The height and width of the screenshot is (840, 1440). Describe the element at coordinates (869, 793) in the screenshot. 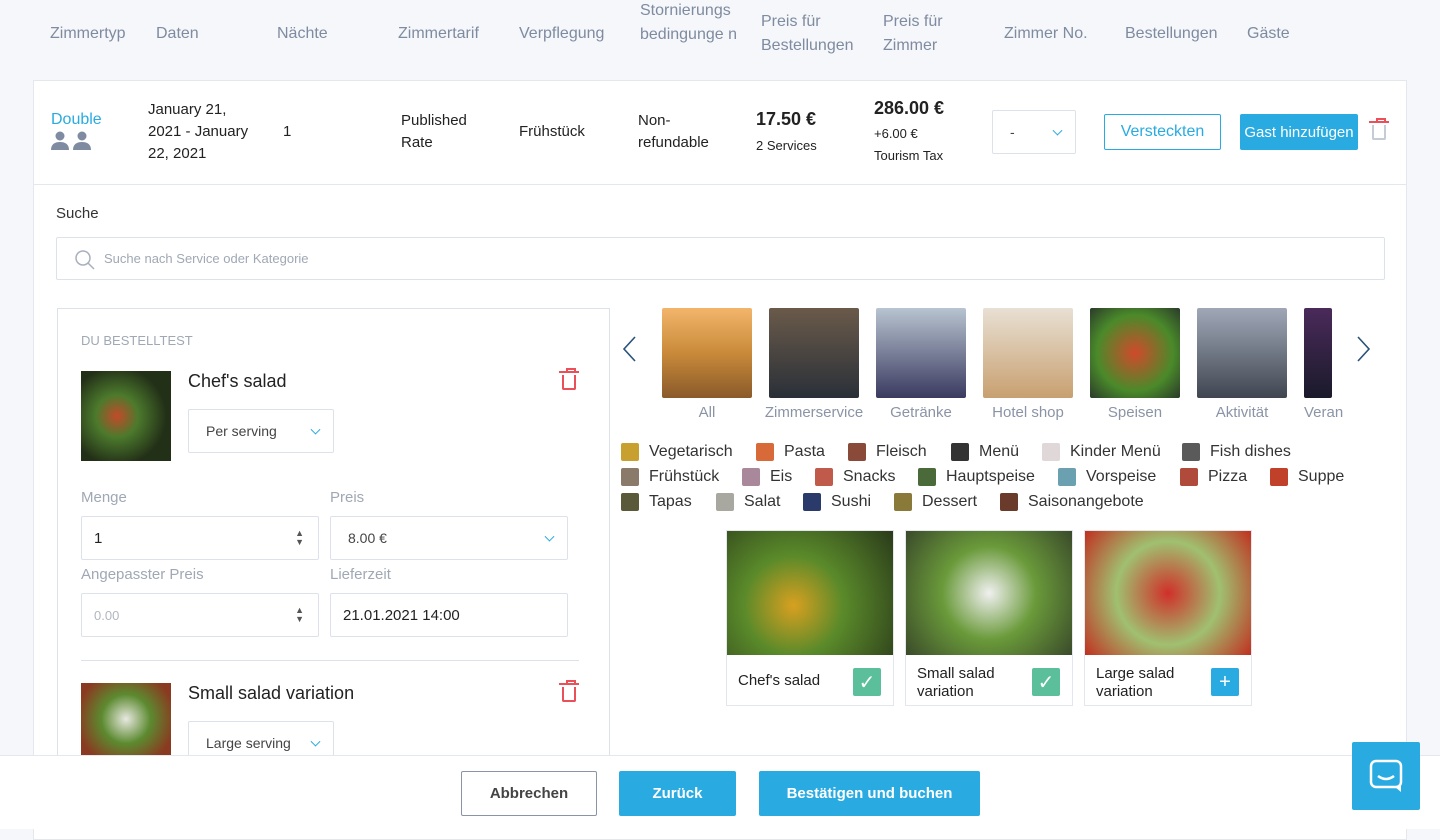

I see `confirm-button: Bestätigen und buchen` at that location.